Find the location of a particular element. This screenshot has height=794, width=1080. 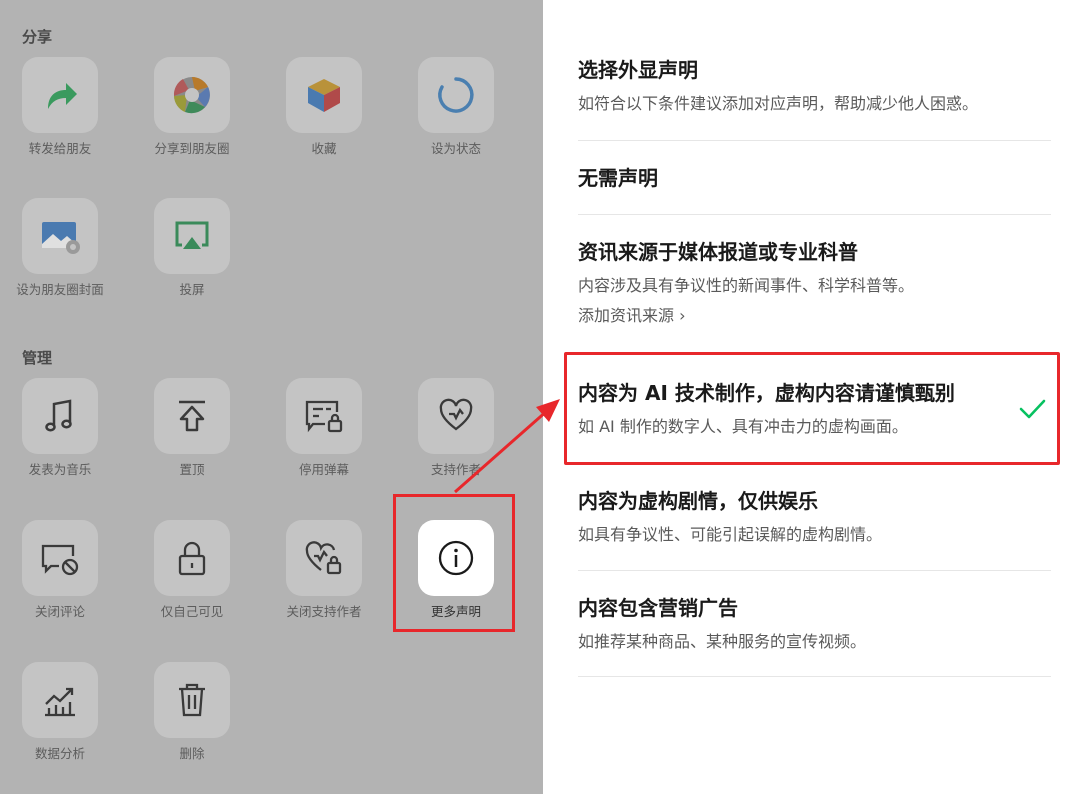

share-to-moments-button is located at coordinates (192, 95).